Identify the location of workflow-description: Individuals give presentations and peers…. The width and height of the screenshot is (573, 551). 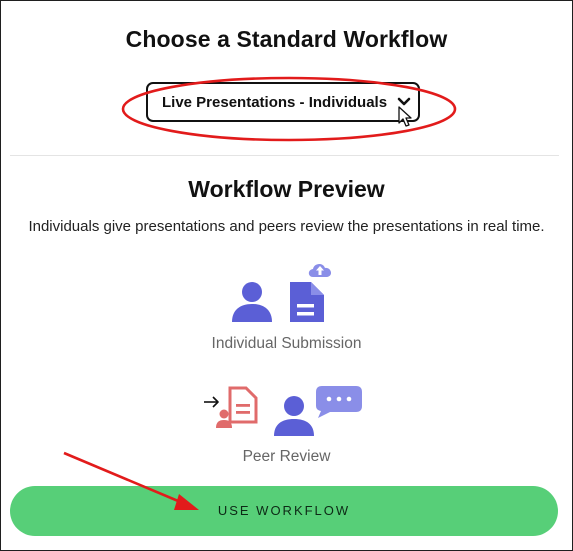
(286, 226).